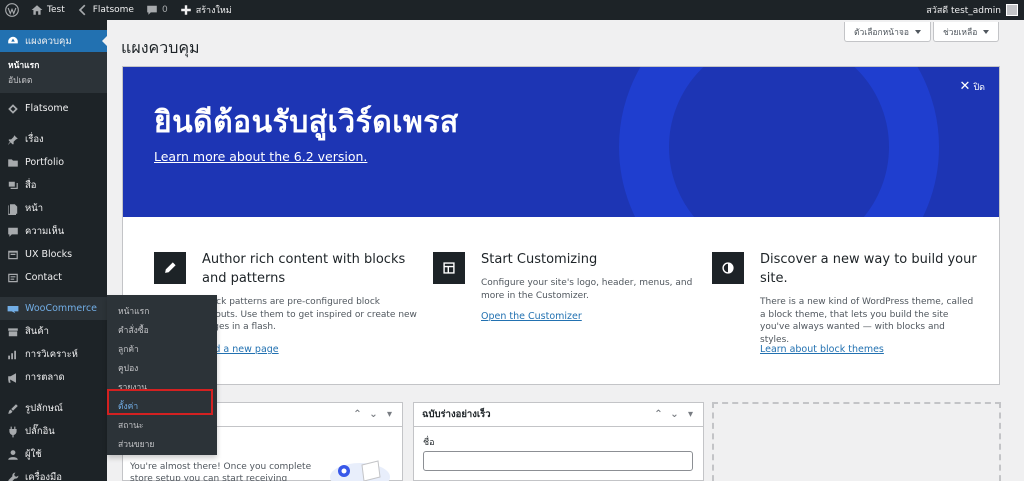 The image size is (1024, 481). I want to click on page-icon, so click(12, 209).